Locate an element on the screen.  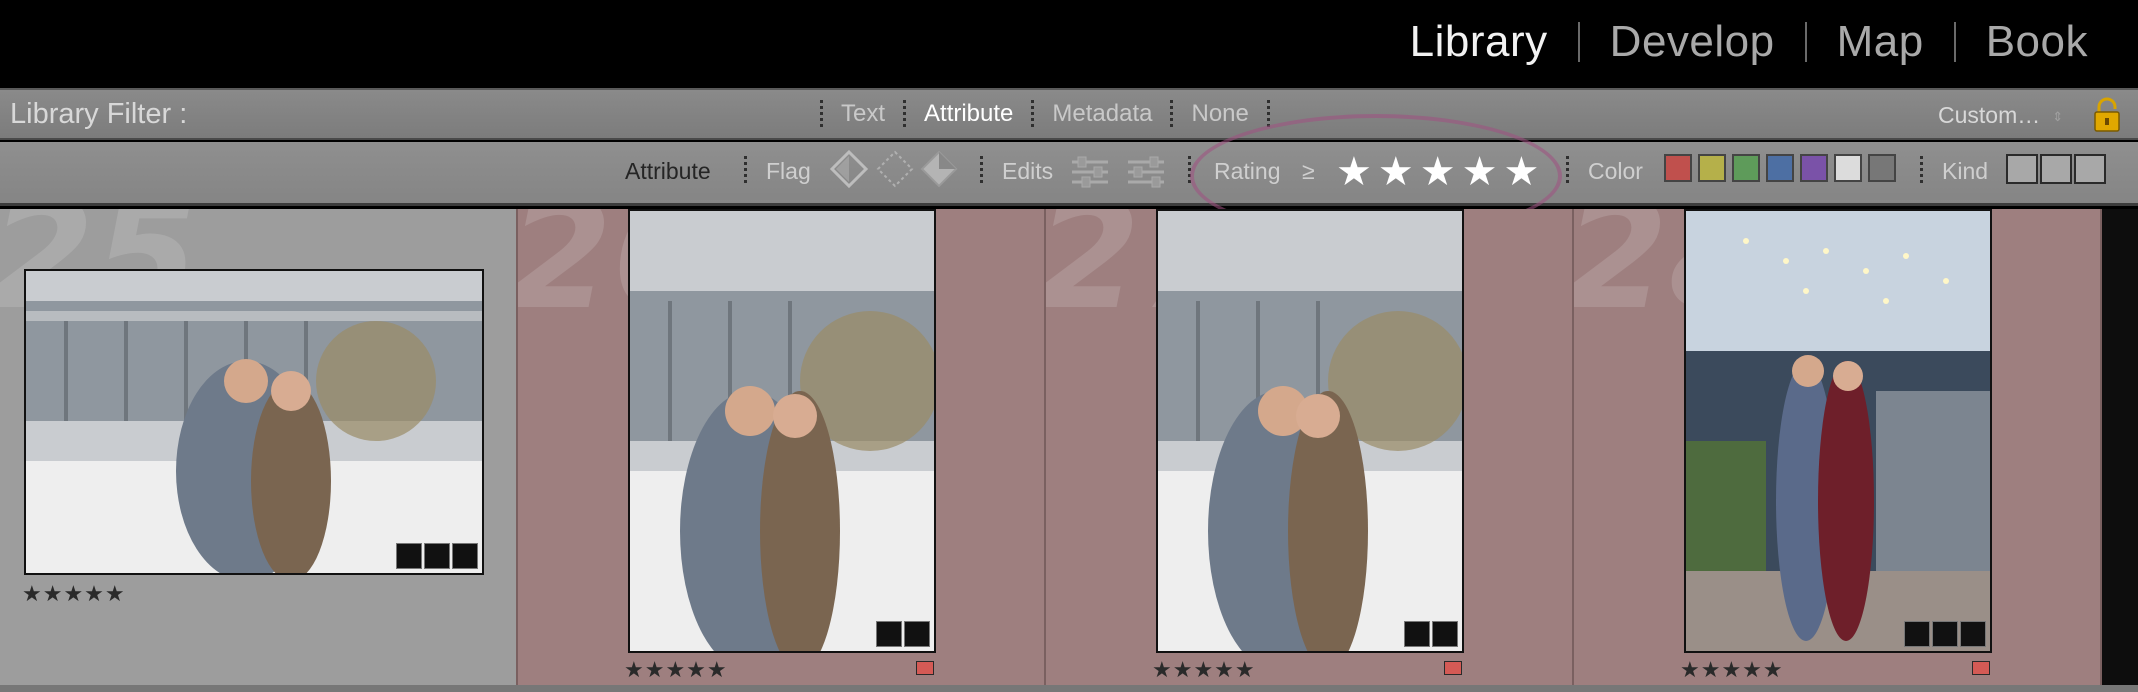
kind-label: Kind is located at coordinates (1965, 171).